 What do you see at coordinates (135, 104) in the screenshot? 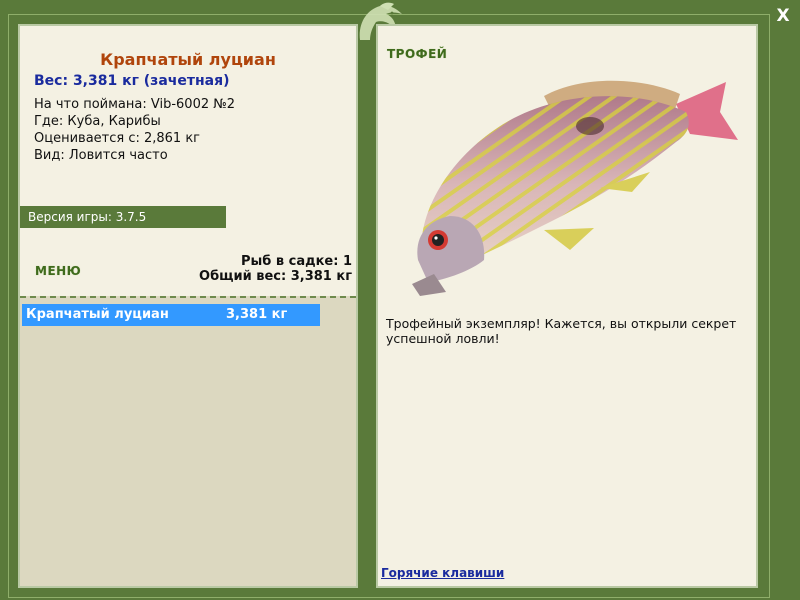
I see `caught-with-line: На что поймана: Vib-6002 №2` at bounding box center [135, 104].